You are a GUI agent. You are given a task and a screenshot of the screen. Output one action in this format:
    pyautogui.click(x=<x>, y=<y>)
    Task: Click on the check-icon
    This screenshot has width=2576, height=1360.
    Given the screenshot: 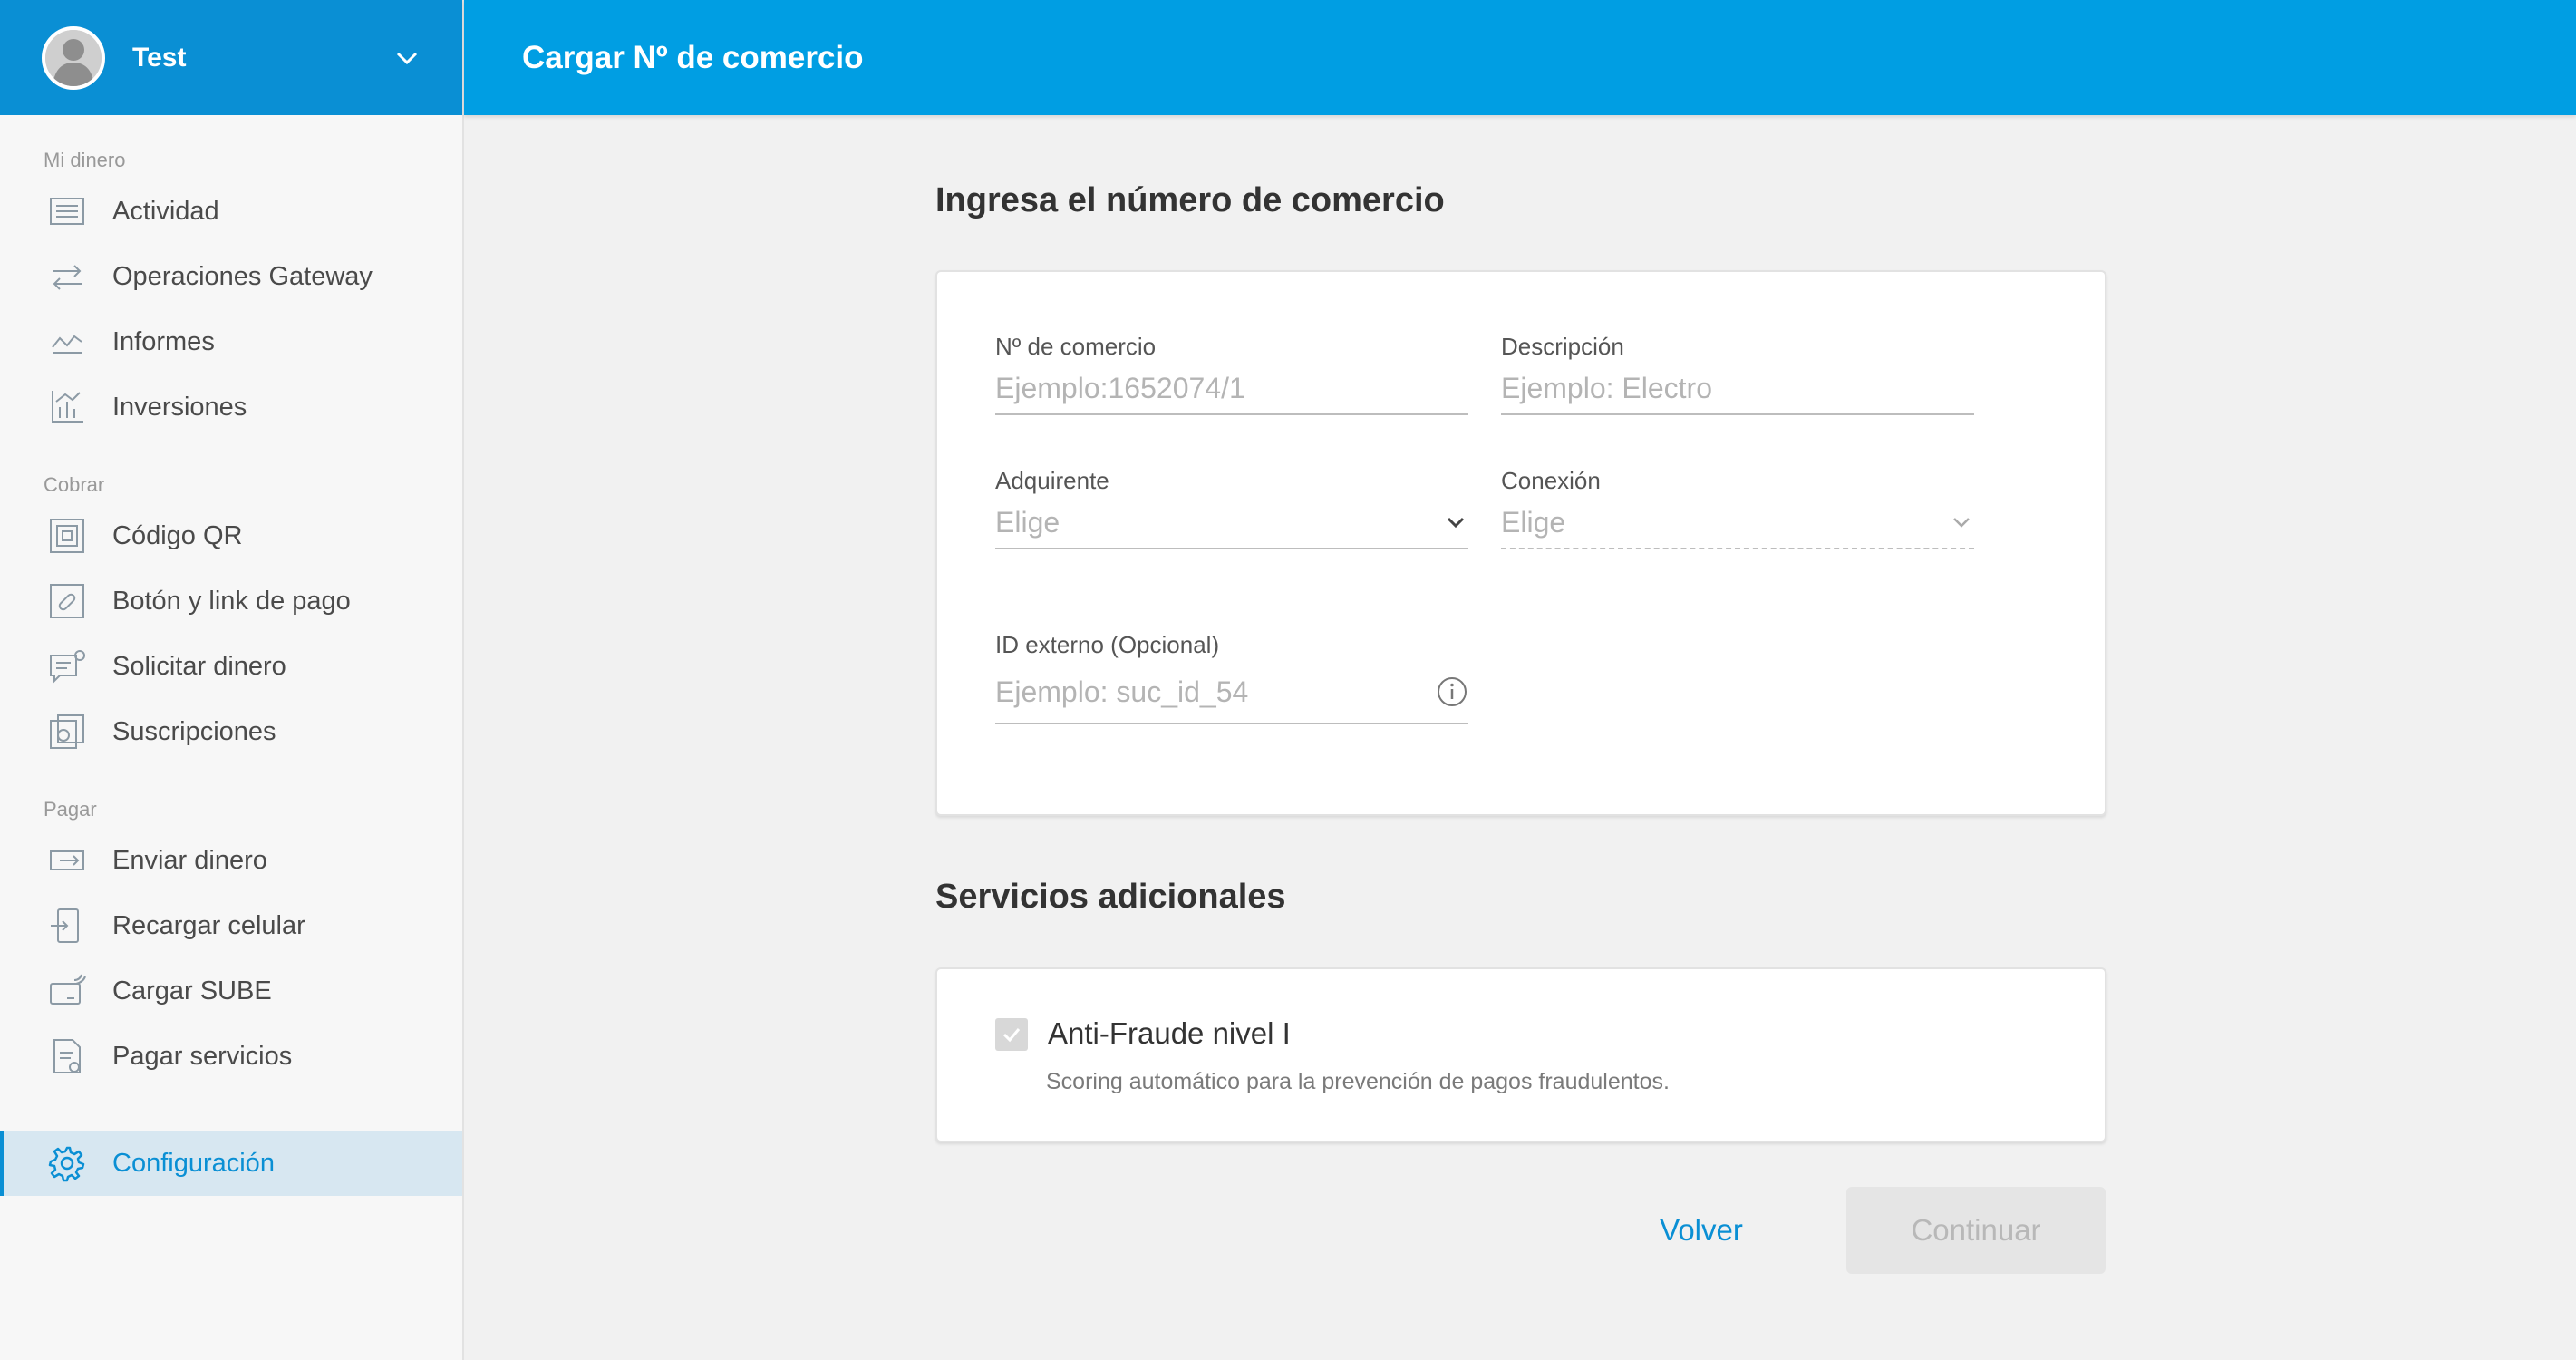 What is the action you would take?
    pyautogui.click(x=1011, y=1035)
    